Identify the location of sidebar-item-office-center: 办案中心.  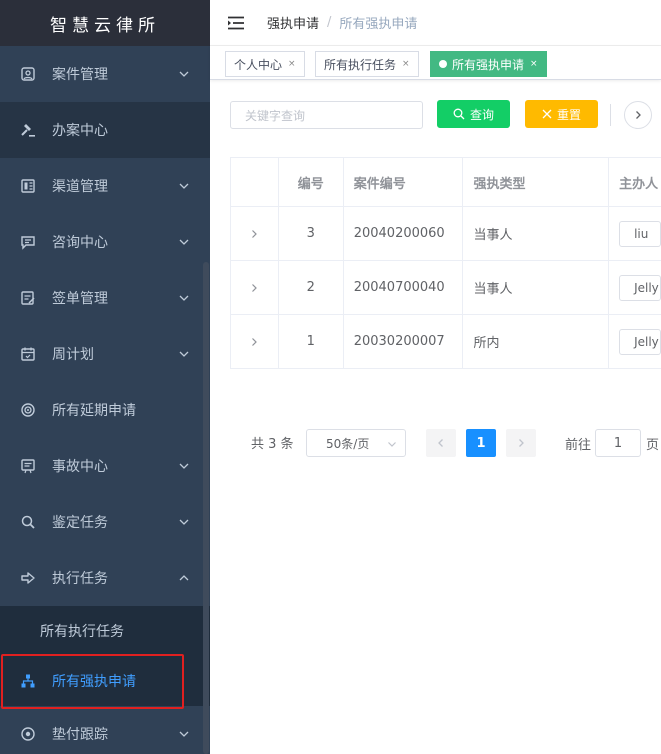
(105, 130).